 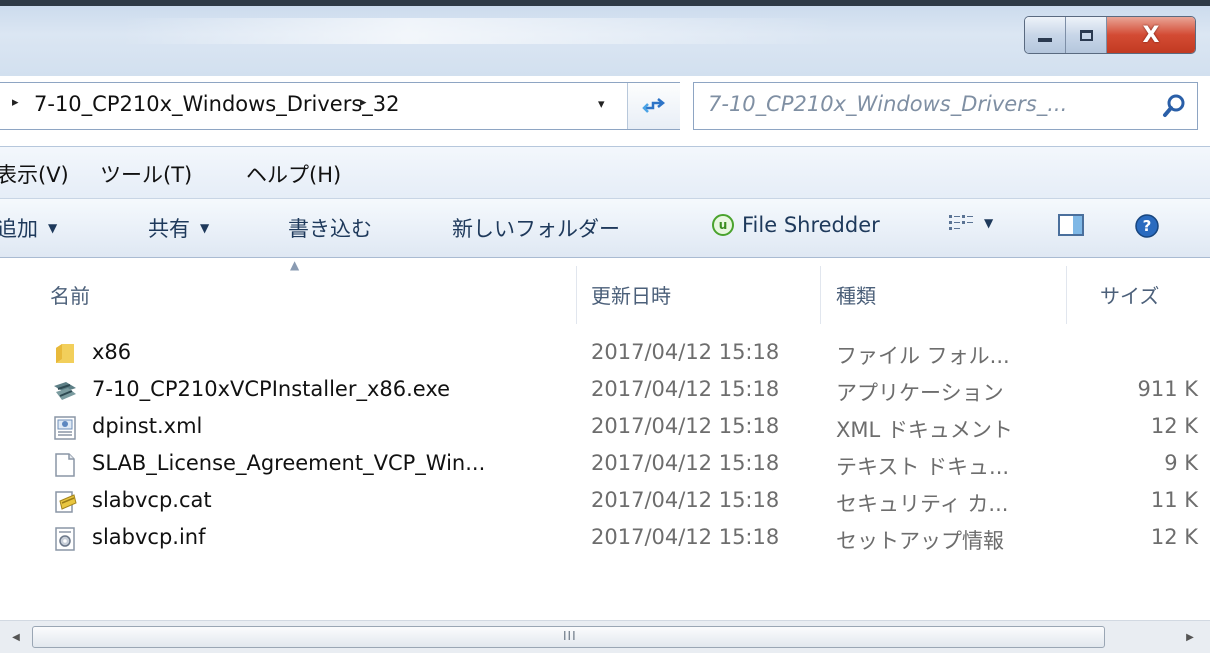 What do you see at coordinates (961, 222) in the screenshot?
I see `view-list-icon` at bounding box center [961, 222].